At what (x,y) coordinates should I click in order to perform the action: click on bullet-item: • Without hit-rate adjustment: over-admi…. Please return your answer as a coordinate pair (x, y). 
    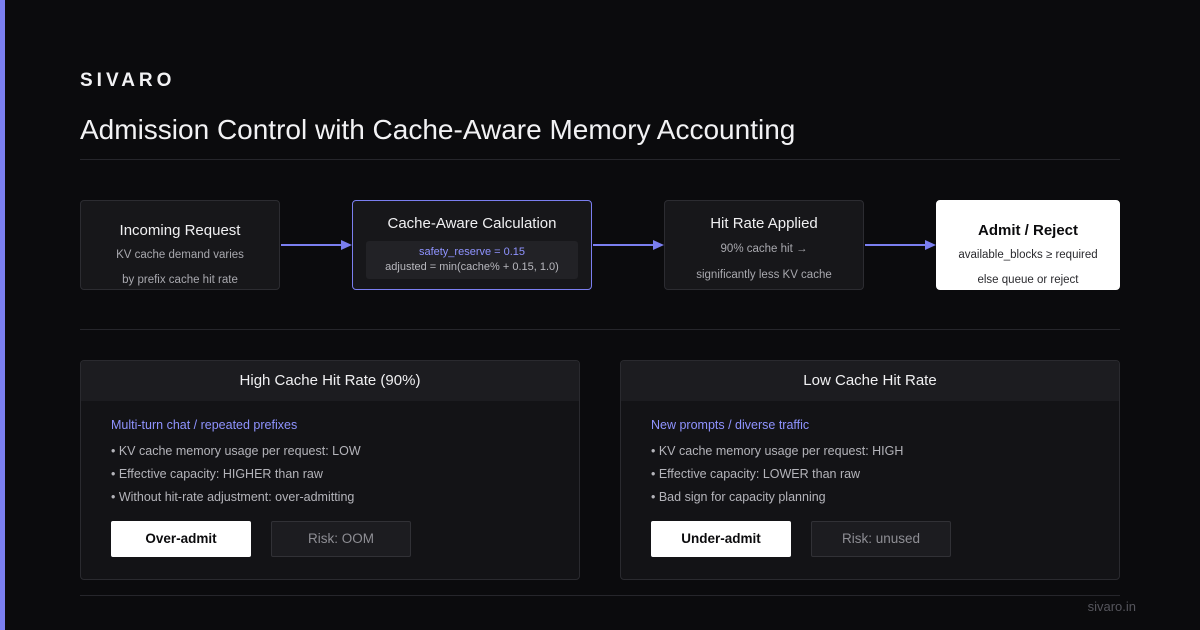
    Looking at the image, I should click on (233, 497).